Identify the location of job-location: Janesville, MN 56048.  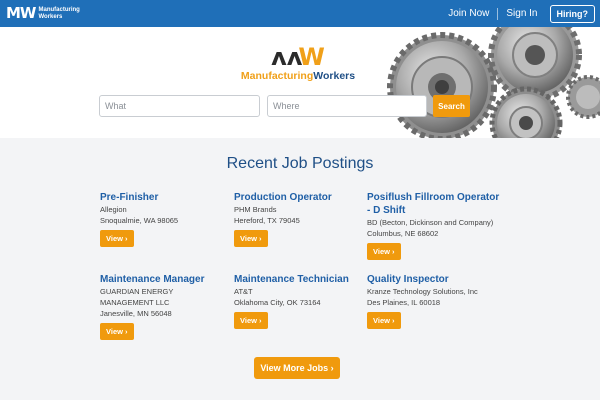
(136, 313).